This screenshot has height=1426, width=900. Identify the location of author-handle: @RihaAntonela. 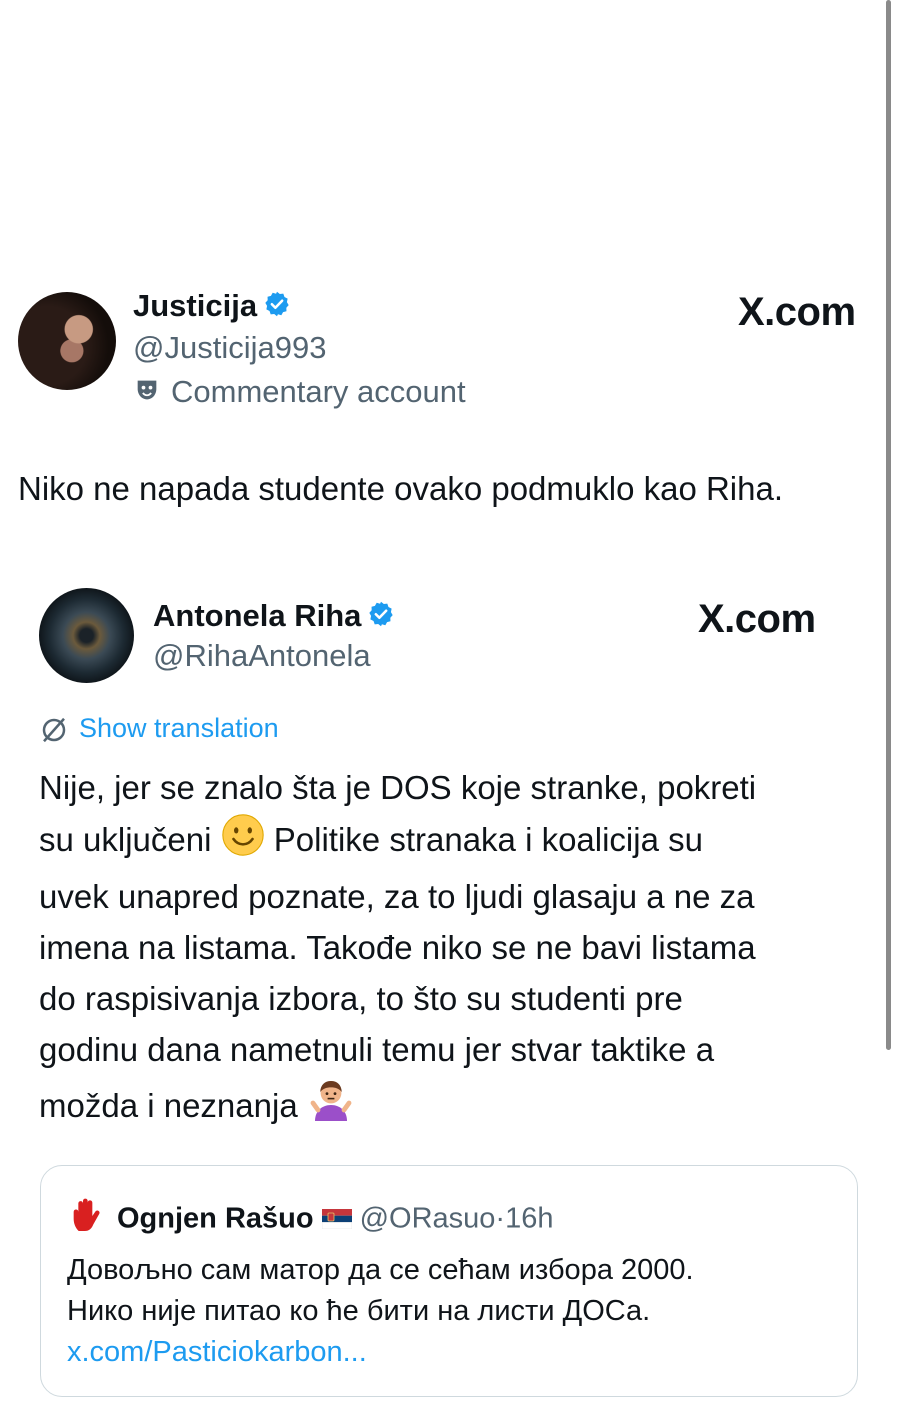
(262, 656).